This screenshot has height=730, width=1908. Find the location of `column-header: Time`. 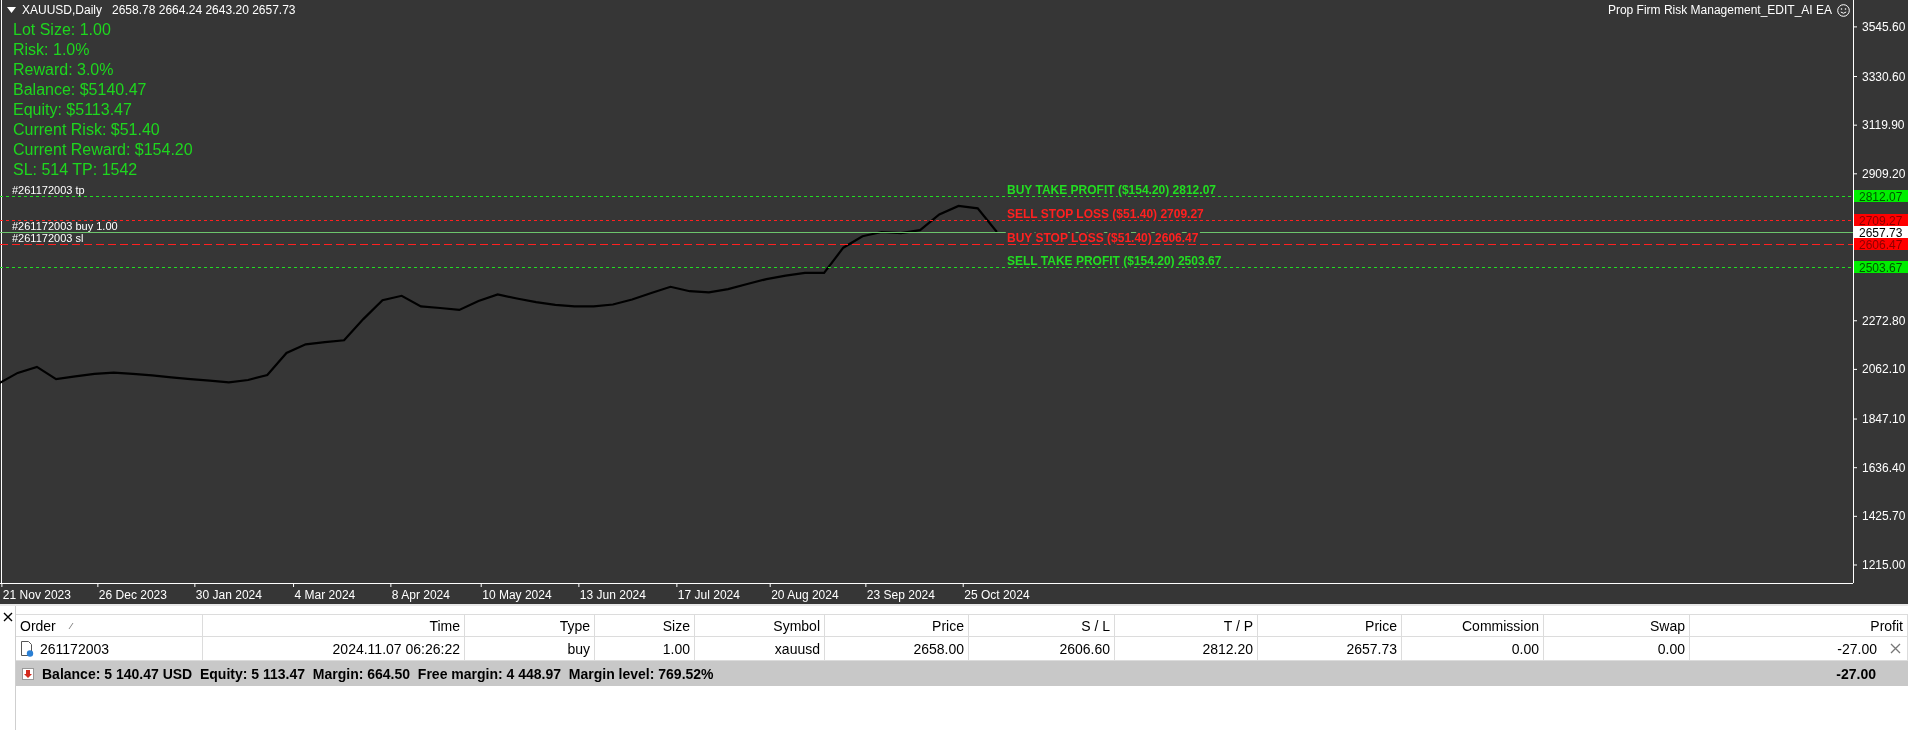

column-header: Time is located at coordinates (334, 625).